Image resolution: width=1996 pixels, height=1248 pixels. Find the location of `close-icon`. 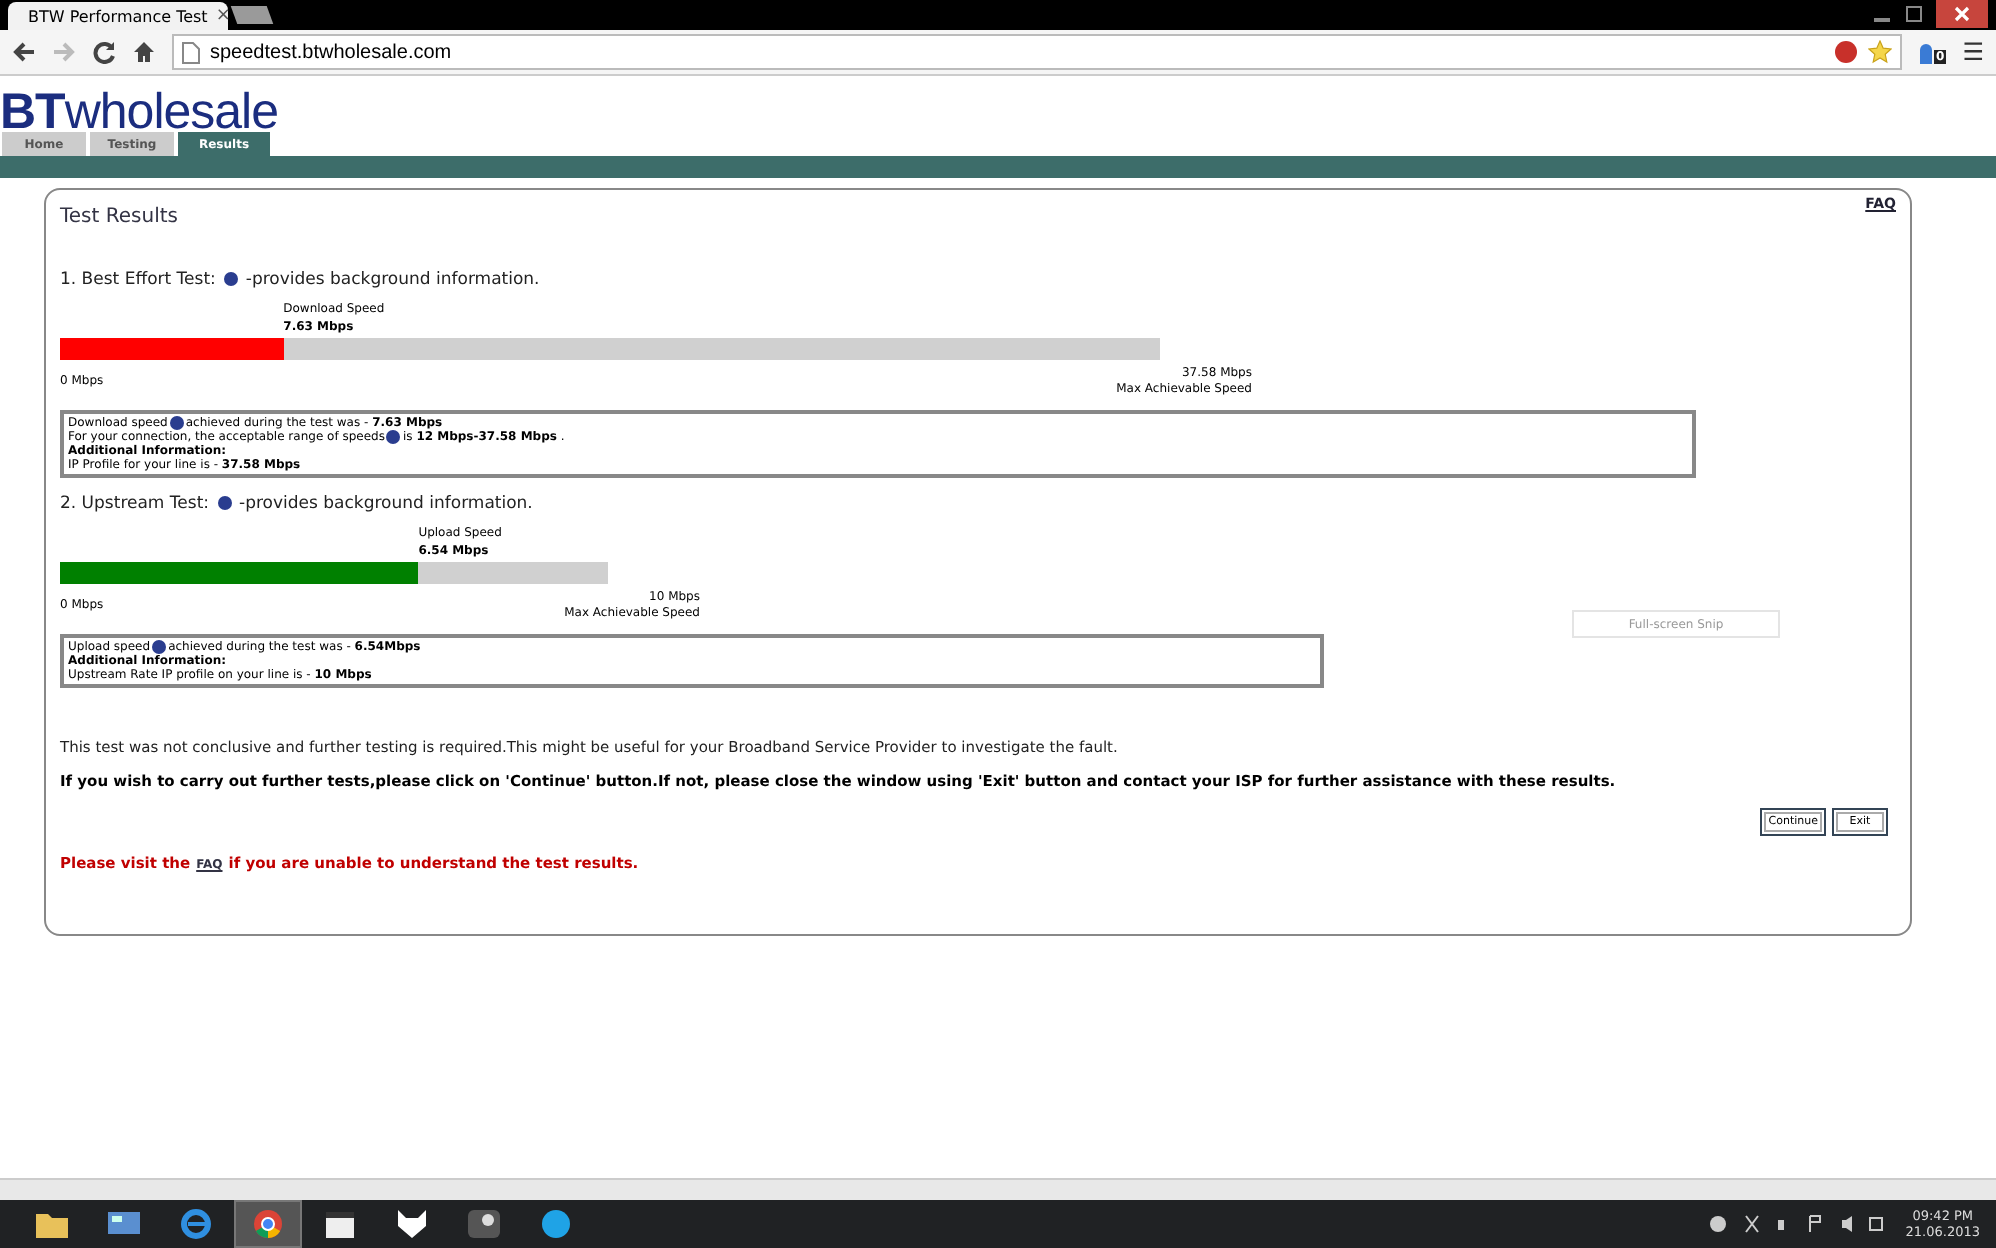

close-icon is located at coordinates (1962, 14).